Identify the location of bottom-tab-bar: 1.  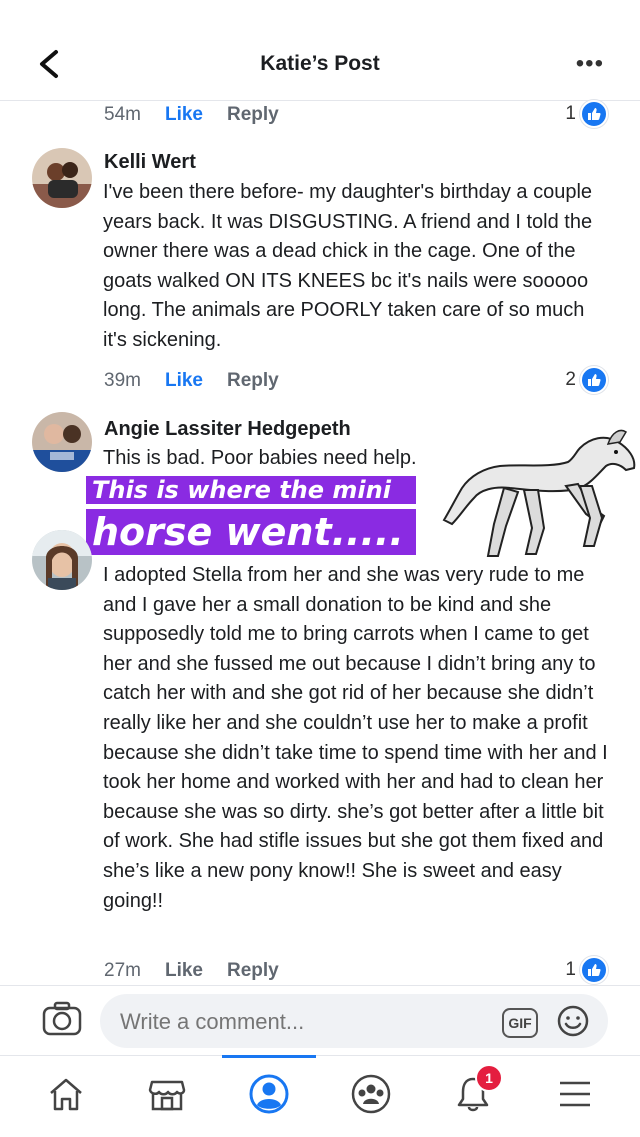
(320, 1096).